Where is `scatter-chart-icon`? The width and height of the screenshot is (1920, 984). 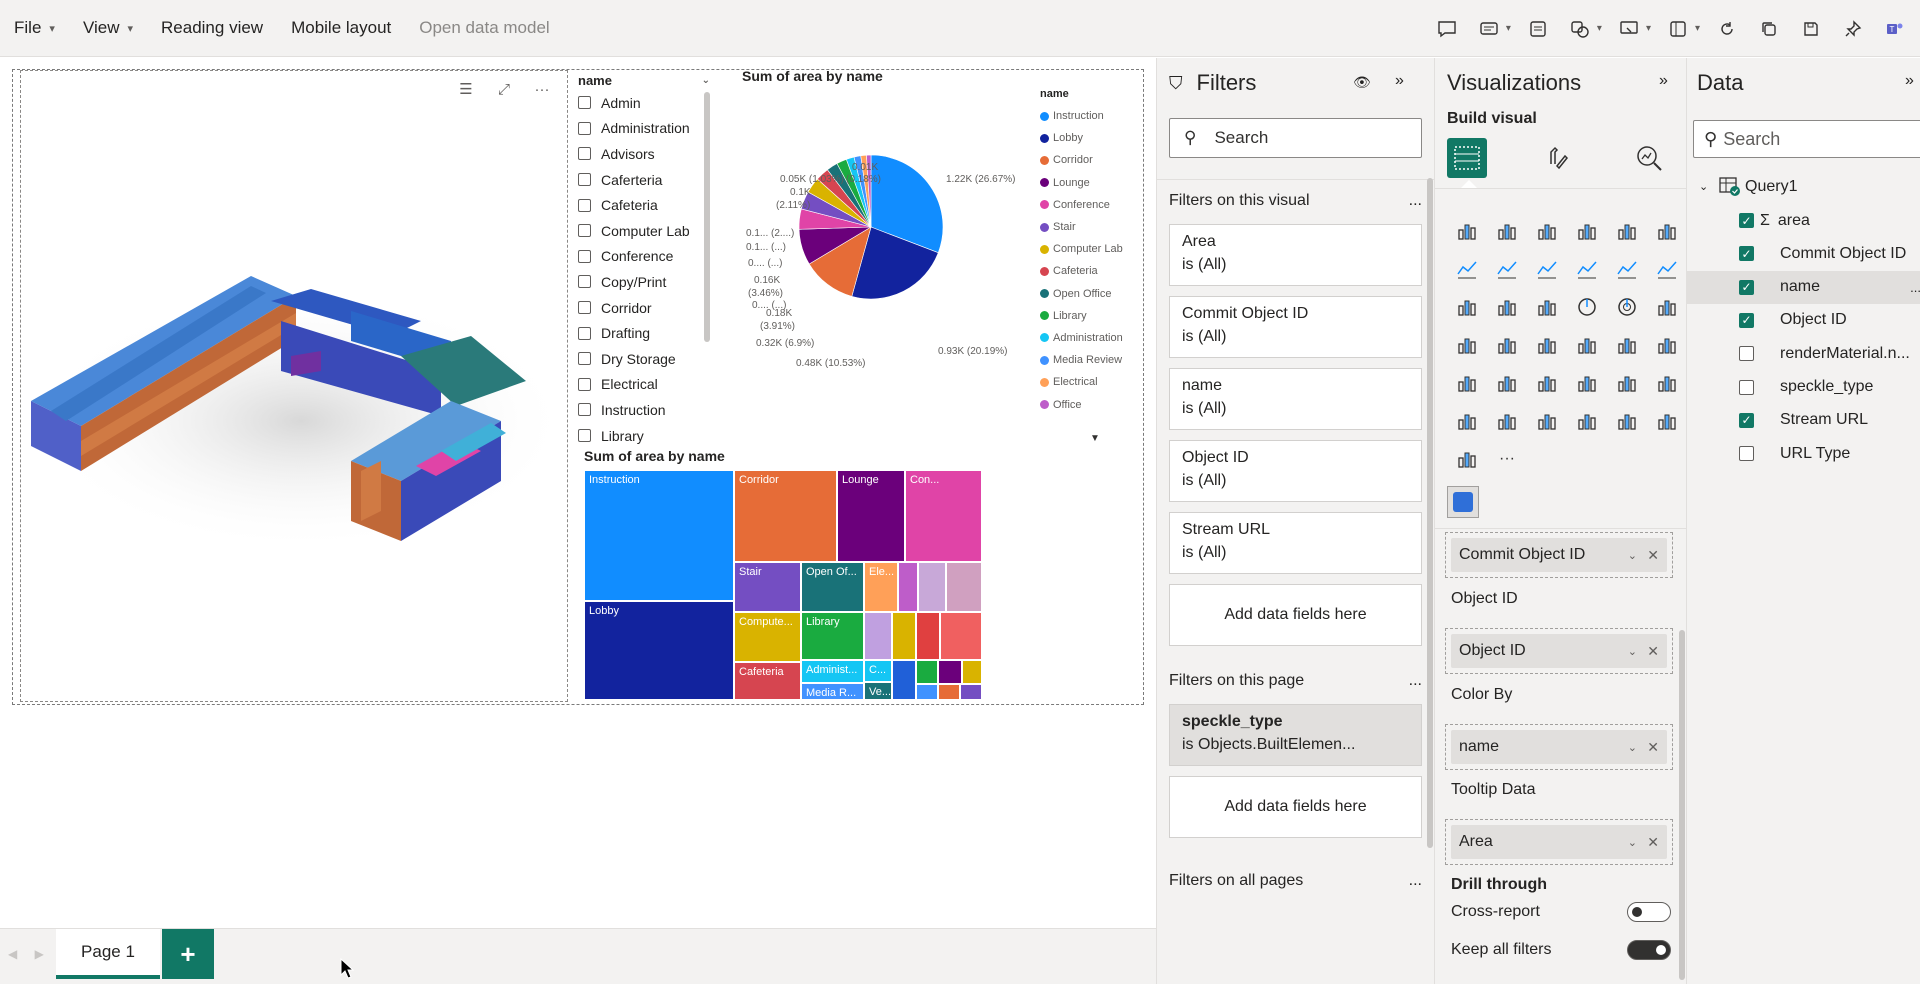 scatter-chart-icon is located at coordinates (1547, 307).